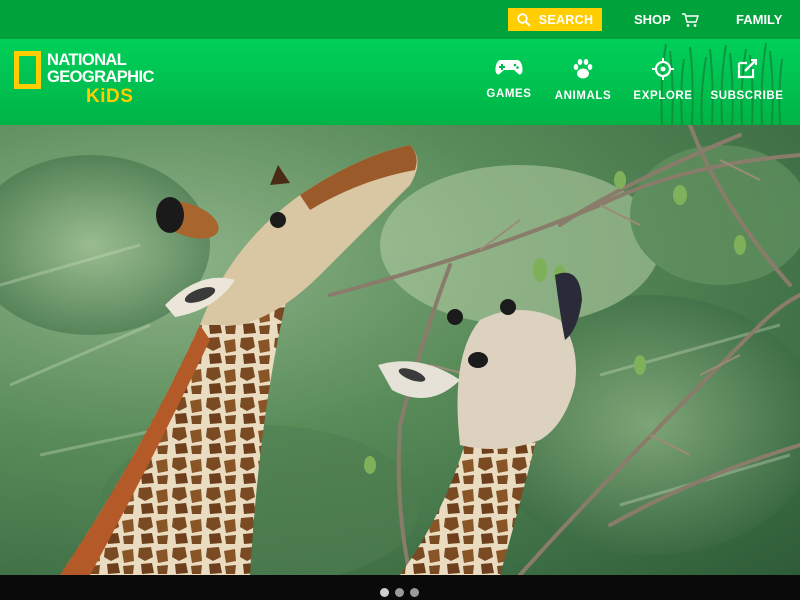 This screenshot has height=600, width=800. I want to click on cart-icon, so click(690, 19).